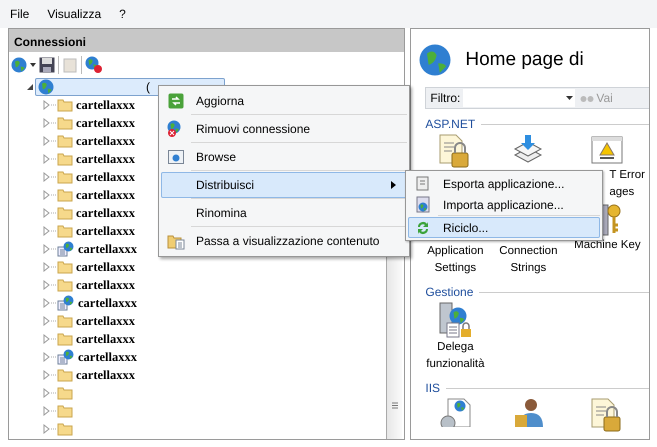  What do you see at coordinates (455, 356) in the screenshot?
I see `tile-label: Delega funzionalità` at bounding box center [455, 356].